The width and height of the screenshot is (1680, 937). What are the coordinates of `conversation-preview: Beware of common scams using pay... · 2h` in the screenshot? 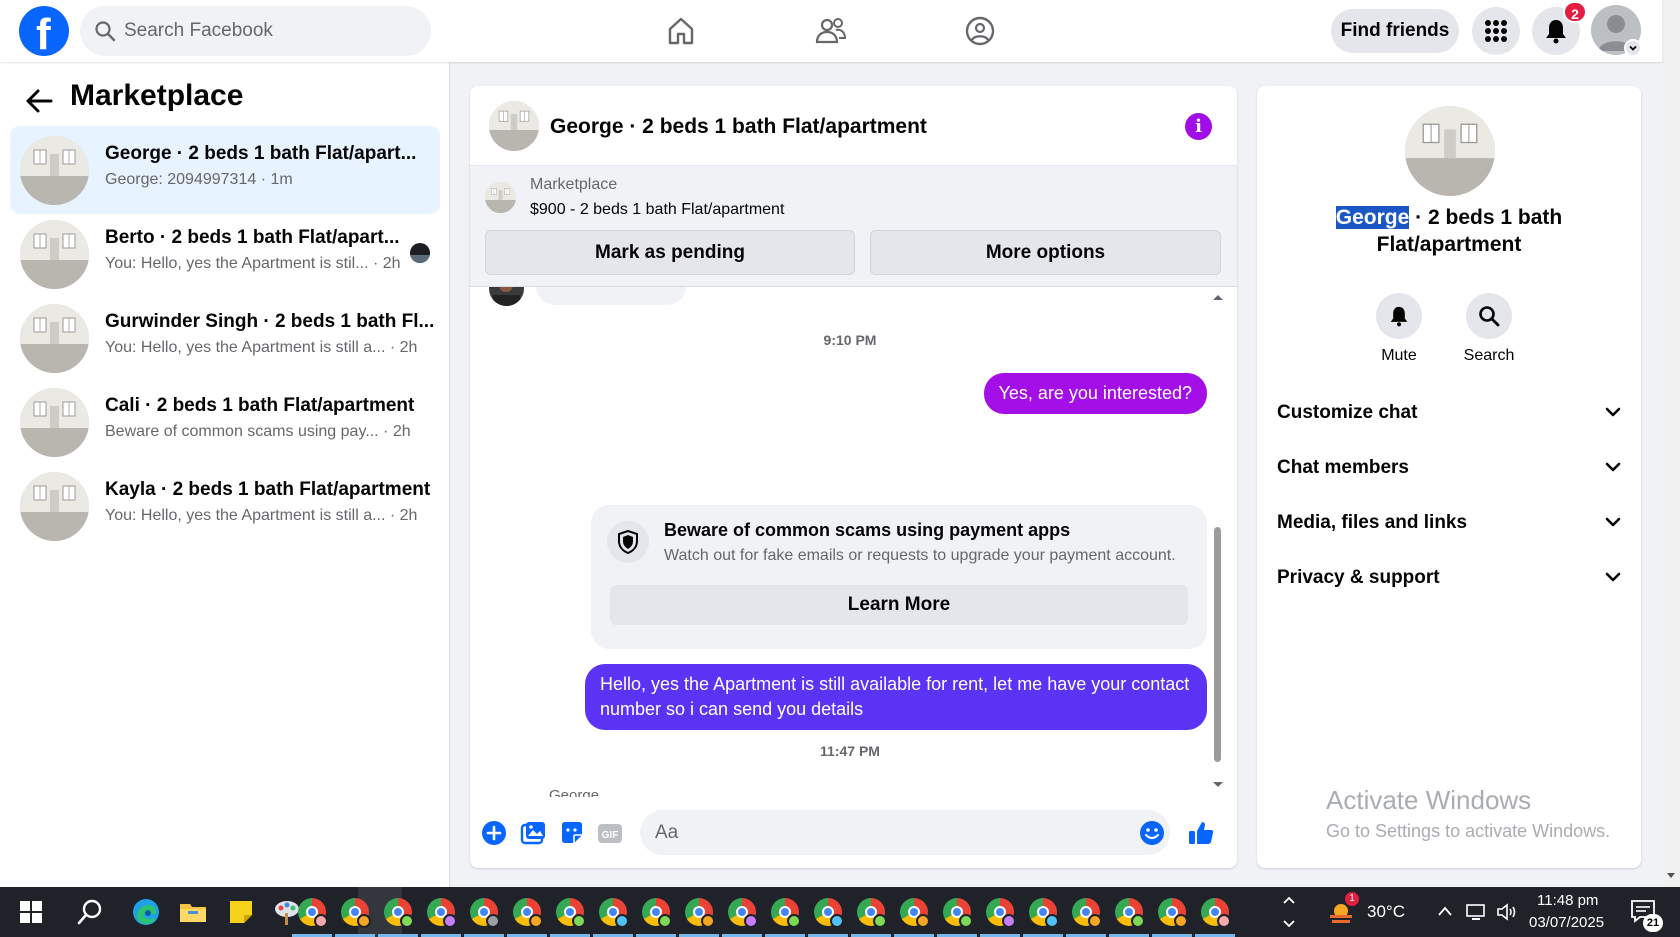 It's located at (258, 431).